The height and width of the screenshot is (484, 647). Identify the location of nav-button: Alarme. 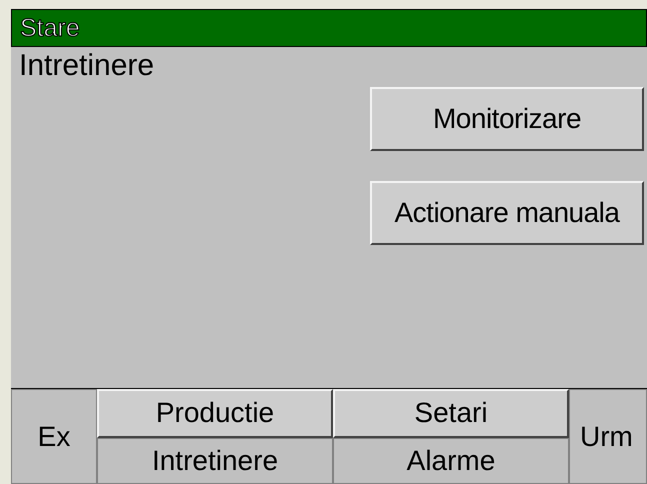
(451, 461).